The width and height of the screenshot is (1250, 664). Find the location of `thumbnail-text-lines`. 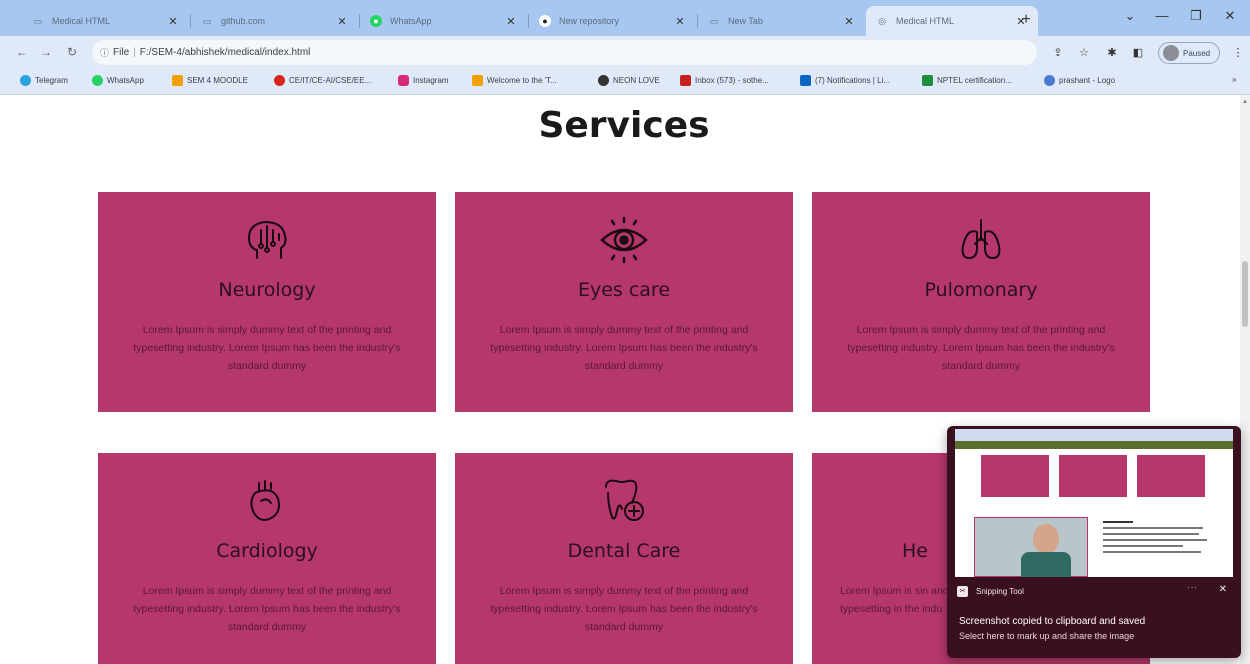

thumbnail-text-lines is located at coordinates (1158, 539).